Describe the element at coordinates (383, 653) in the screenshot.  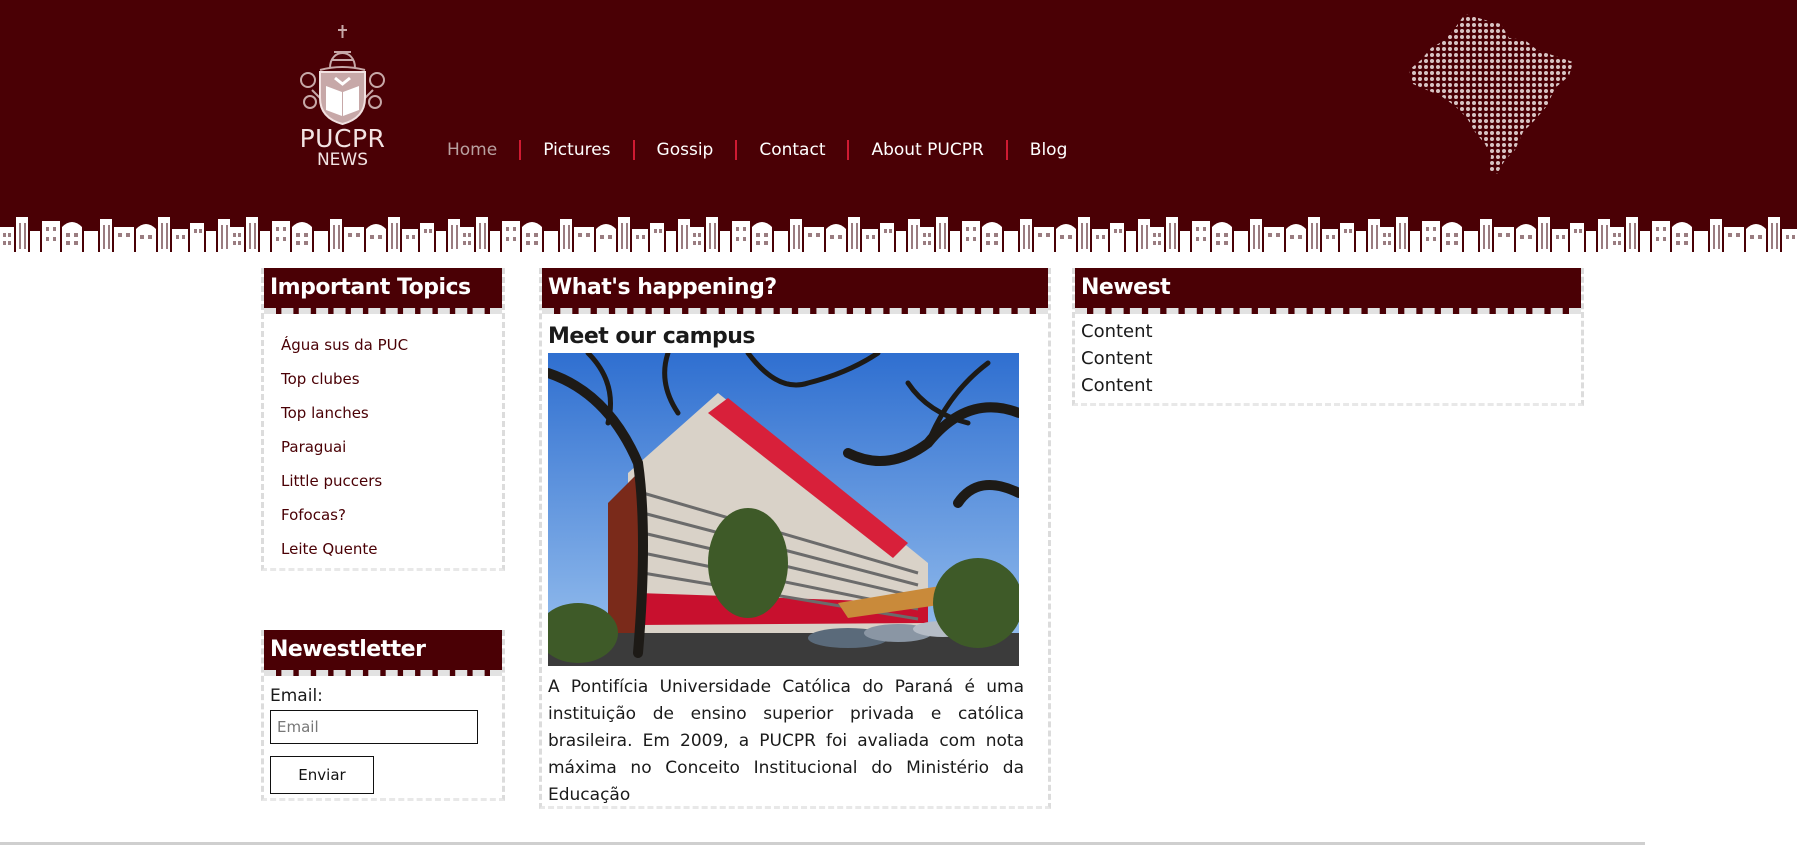
I see `newsletter-title: Newestletter` at that location.